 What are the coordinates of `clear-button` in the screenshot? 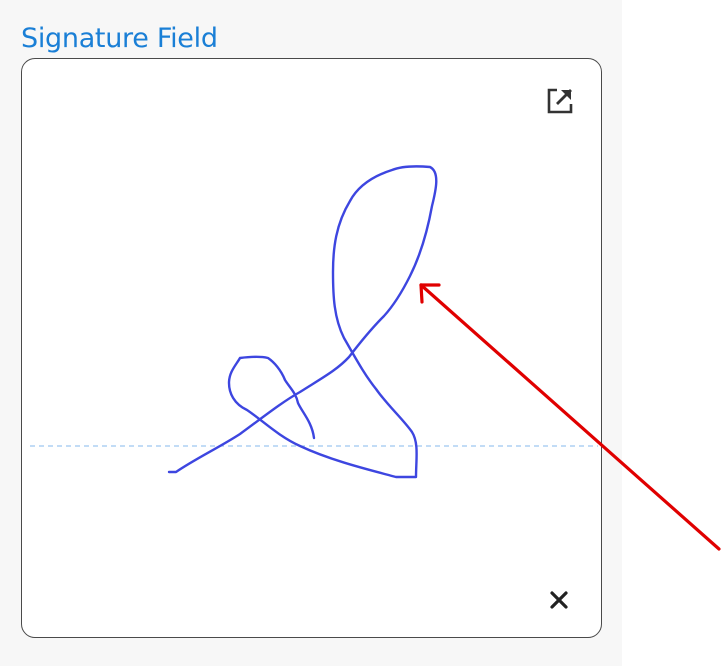 It's located at (559, 600).